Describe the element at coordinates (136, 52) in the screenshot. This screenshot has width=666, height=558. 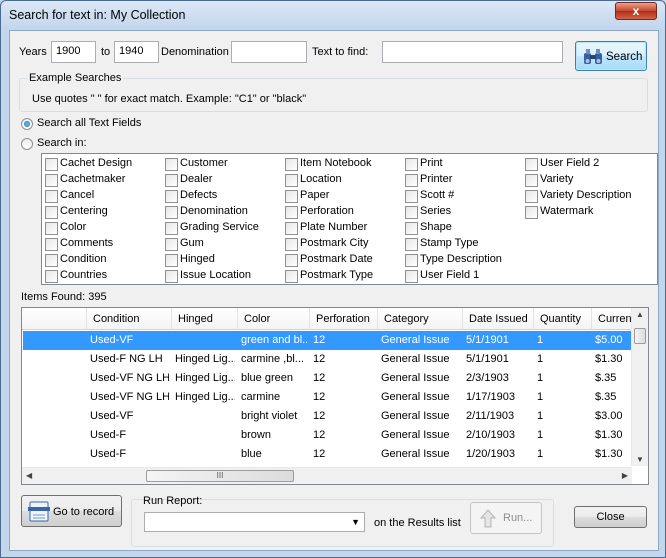
I see `year-to-input: 1940` at that location.